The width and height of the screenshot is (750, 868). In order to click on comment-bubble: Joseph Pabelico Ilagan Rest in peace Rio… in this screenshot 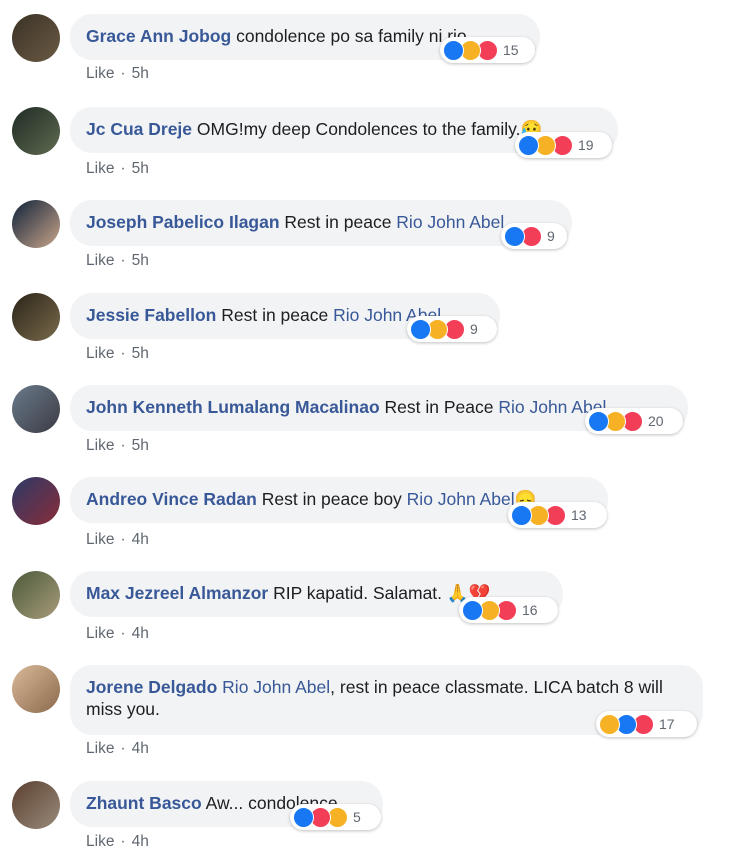, I will do `click(321, 223)`.